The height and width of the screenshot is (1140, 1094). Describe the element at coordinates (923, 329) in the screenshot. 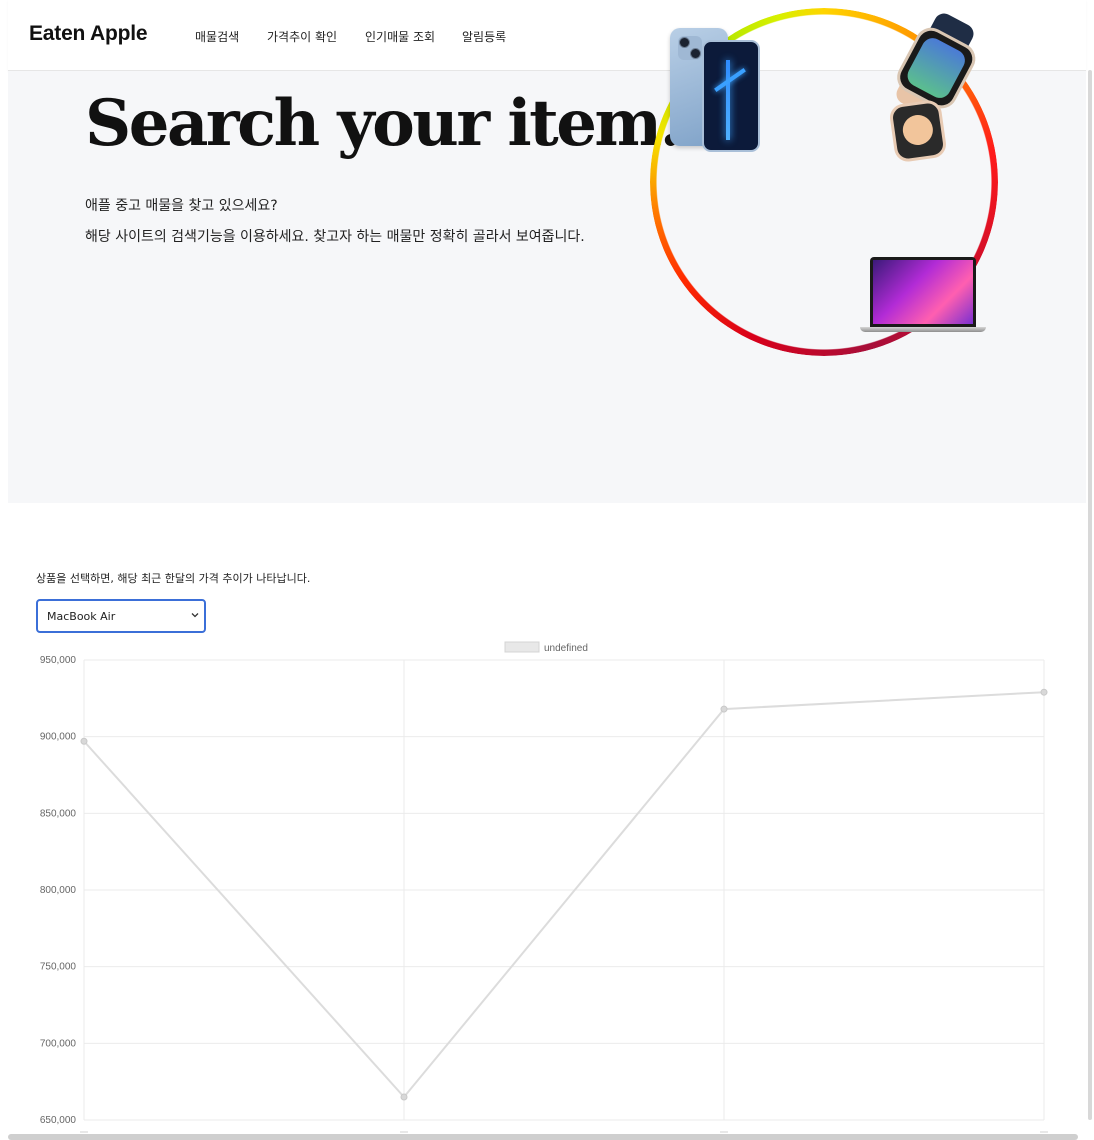

I see `macbook-base-image` at that location.